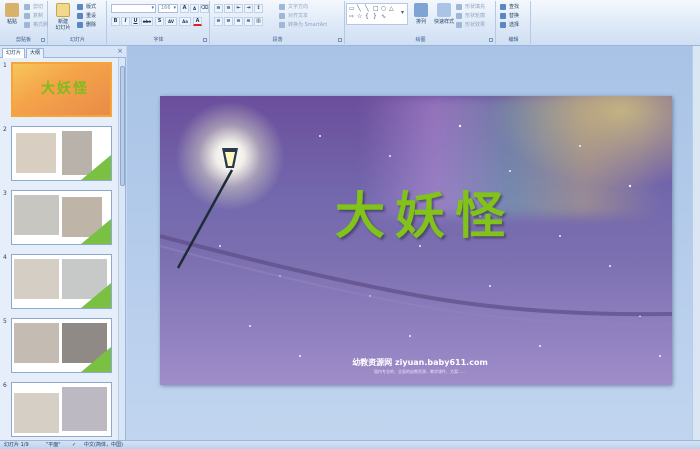  What do you see at coordinates (5, 385) in the screenshot?
I see `thumbnail-number: 6` at bounding box center [5, 385].